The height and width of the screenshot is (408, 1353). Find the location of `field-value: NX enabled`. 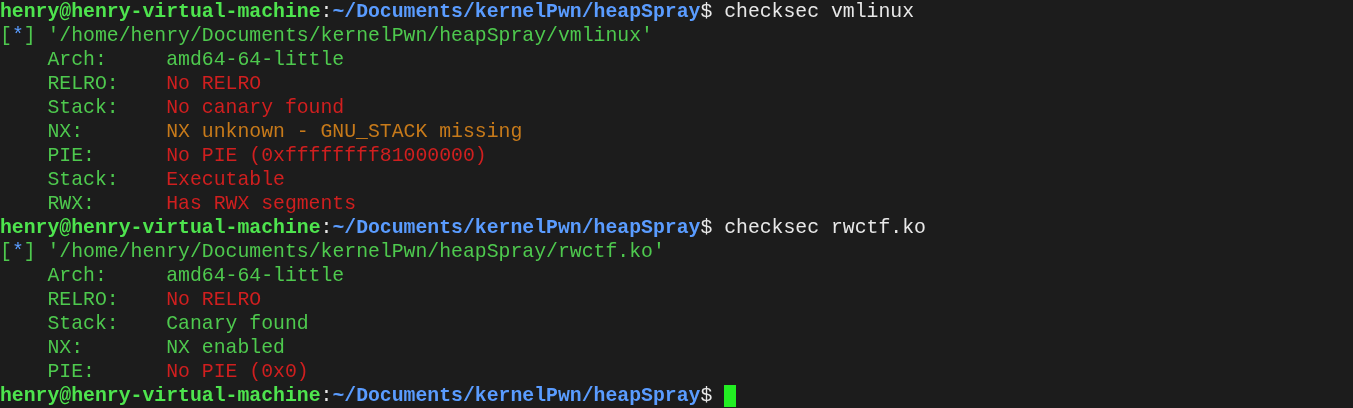

field-value: NX enabled is located at coordinates (225, 348).